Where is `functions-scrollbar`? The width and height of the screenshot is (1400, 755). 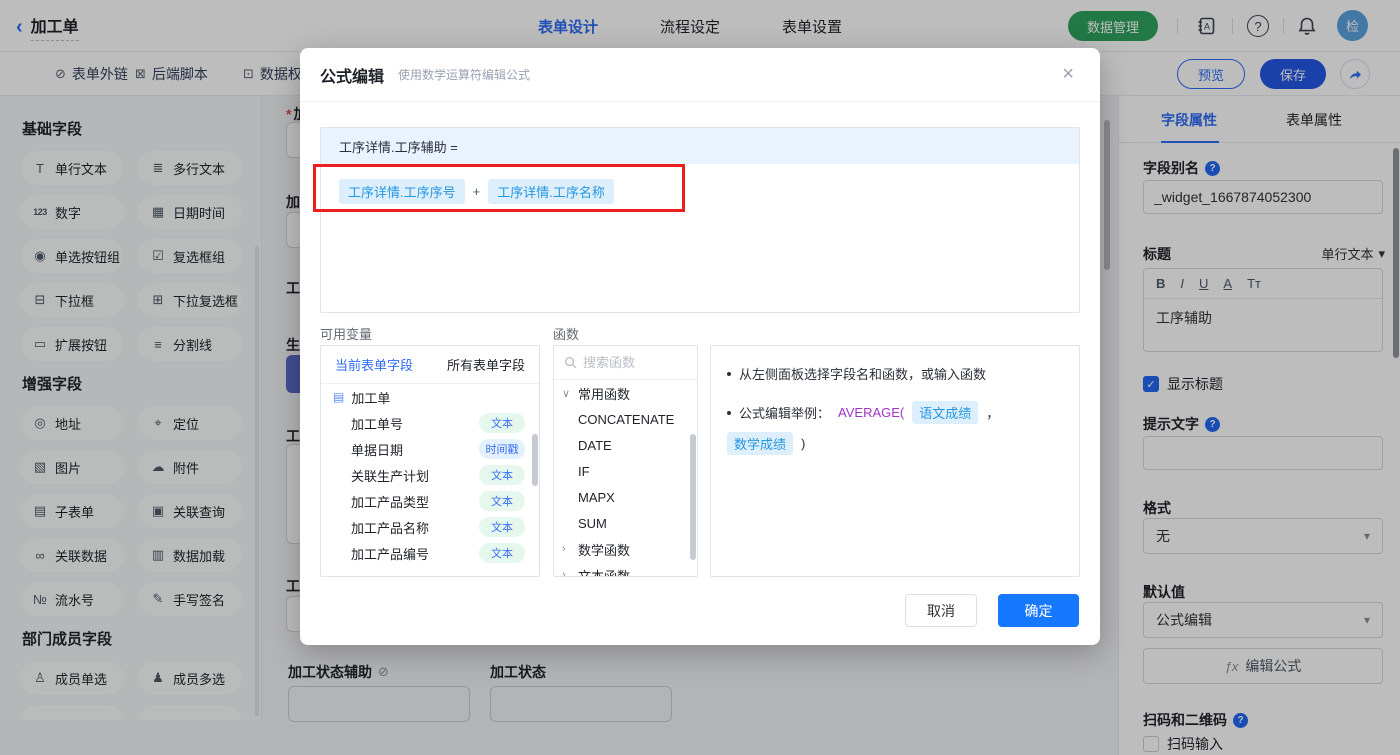 functions-scrollbar is located at coordinates (693, 497).